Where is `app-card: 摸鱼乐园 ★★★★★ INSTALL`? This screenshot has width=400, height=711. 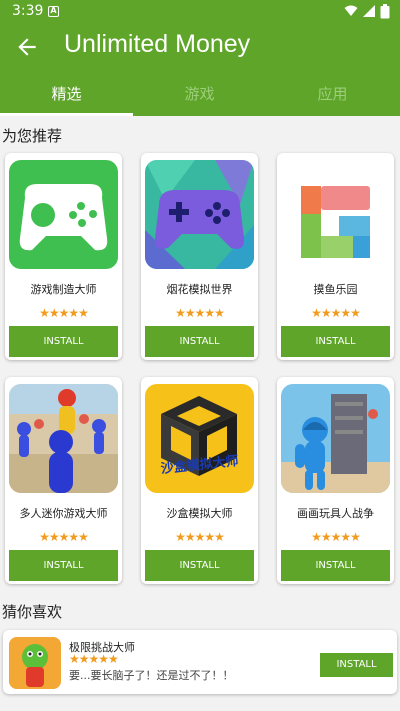
app-card: 摸鱼乐园 ★★★★★ INSTALL is located at coordinates (335, 256).